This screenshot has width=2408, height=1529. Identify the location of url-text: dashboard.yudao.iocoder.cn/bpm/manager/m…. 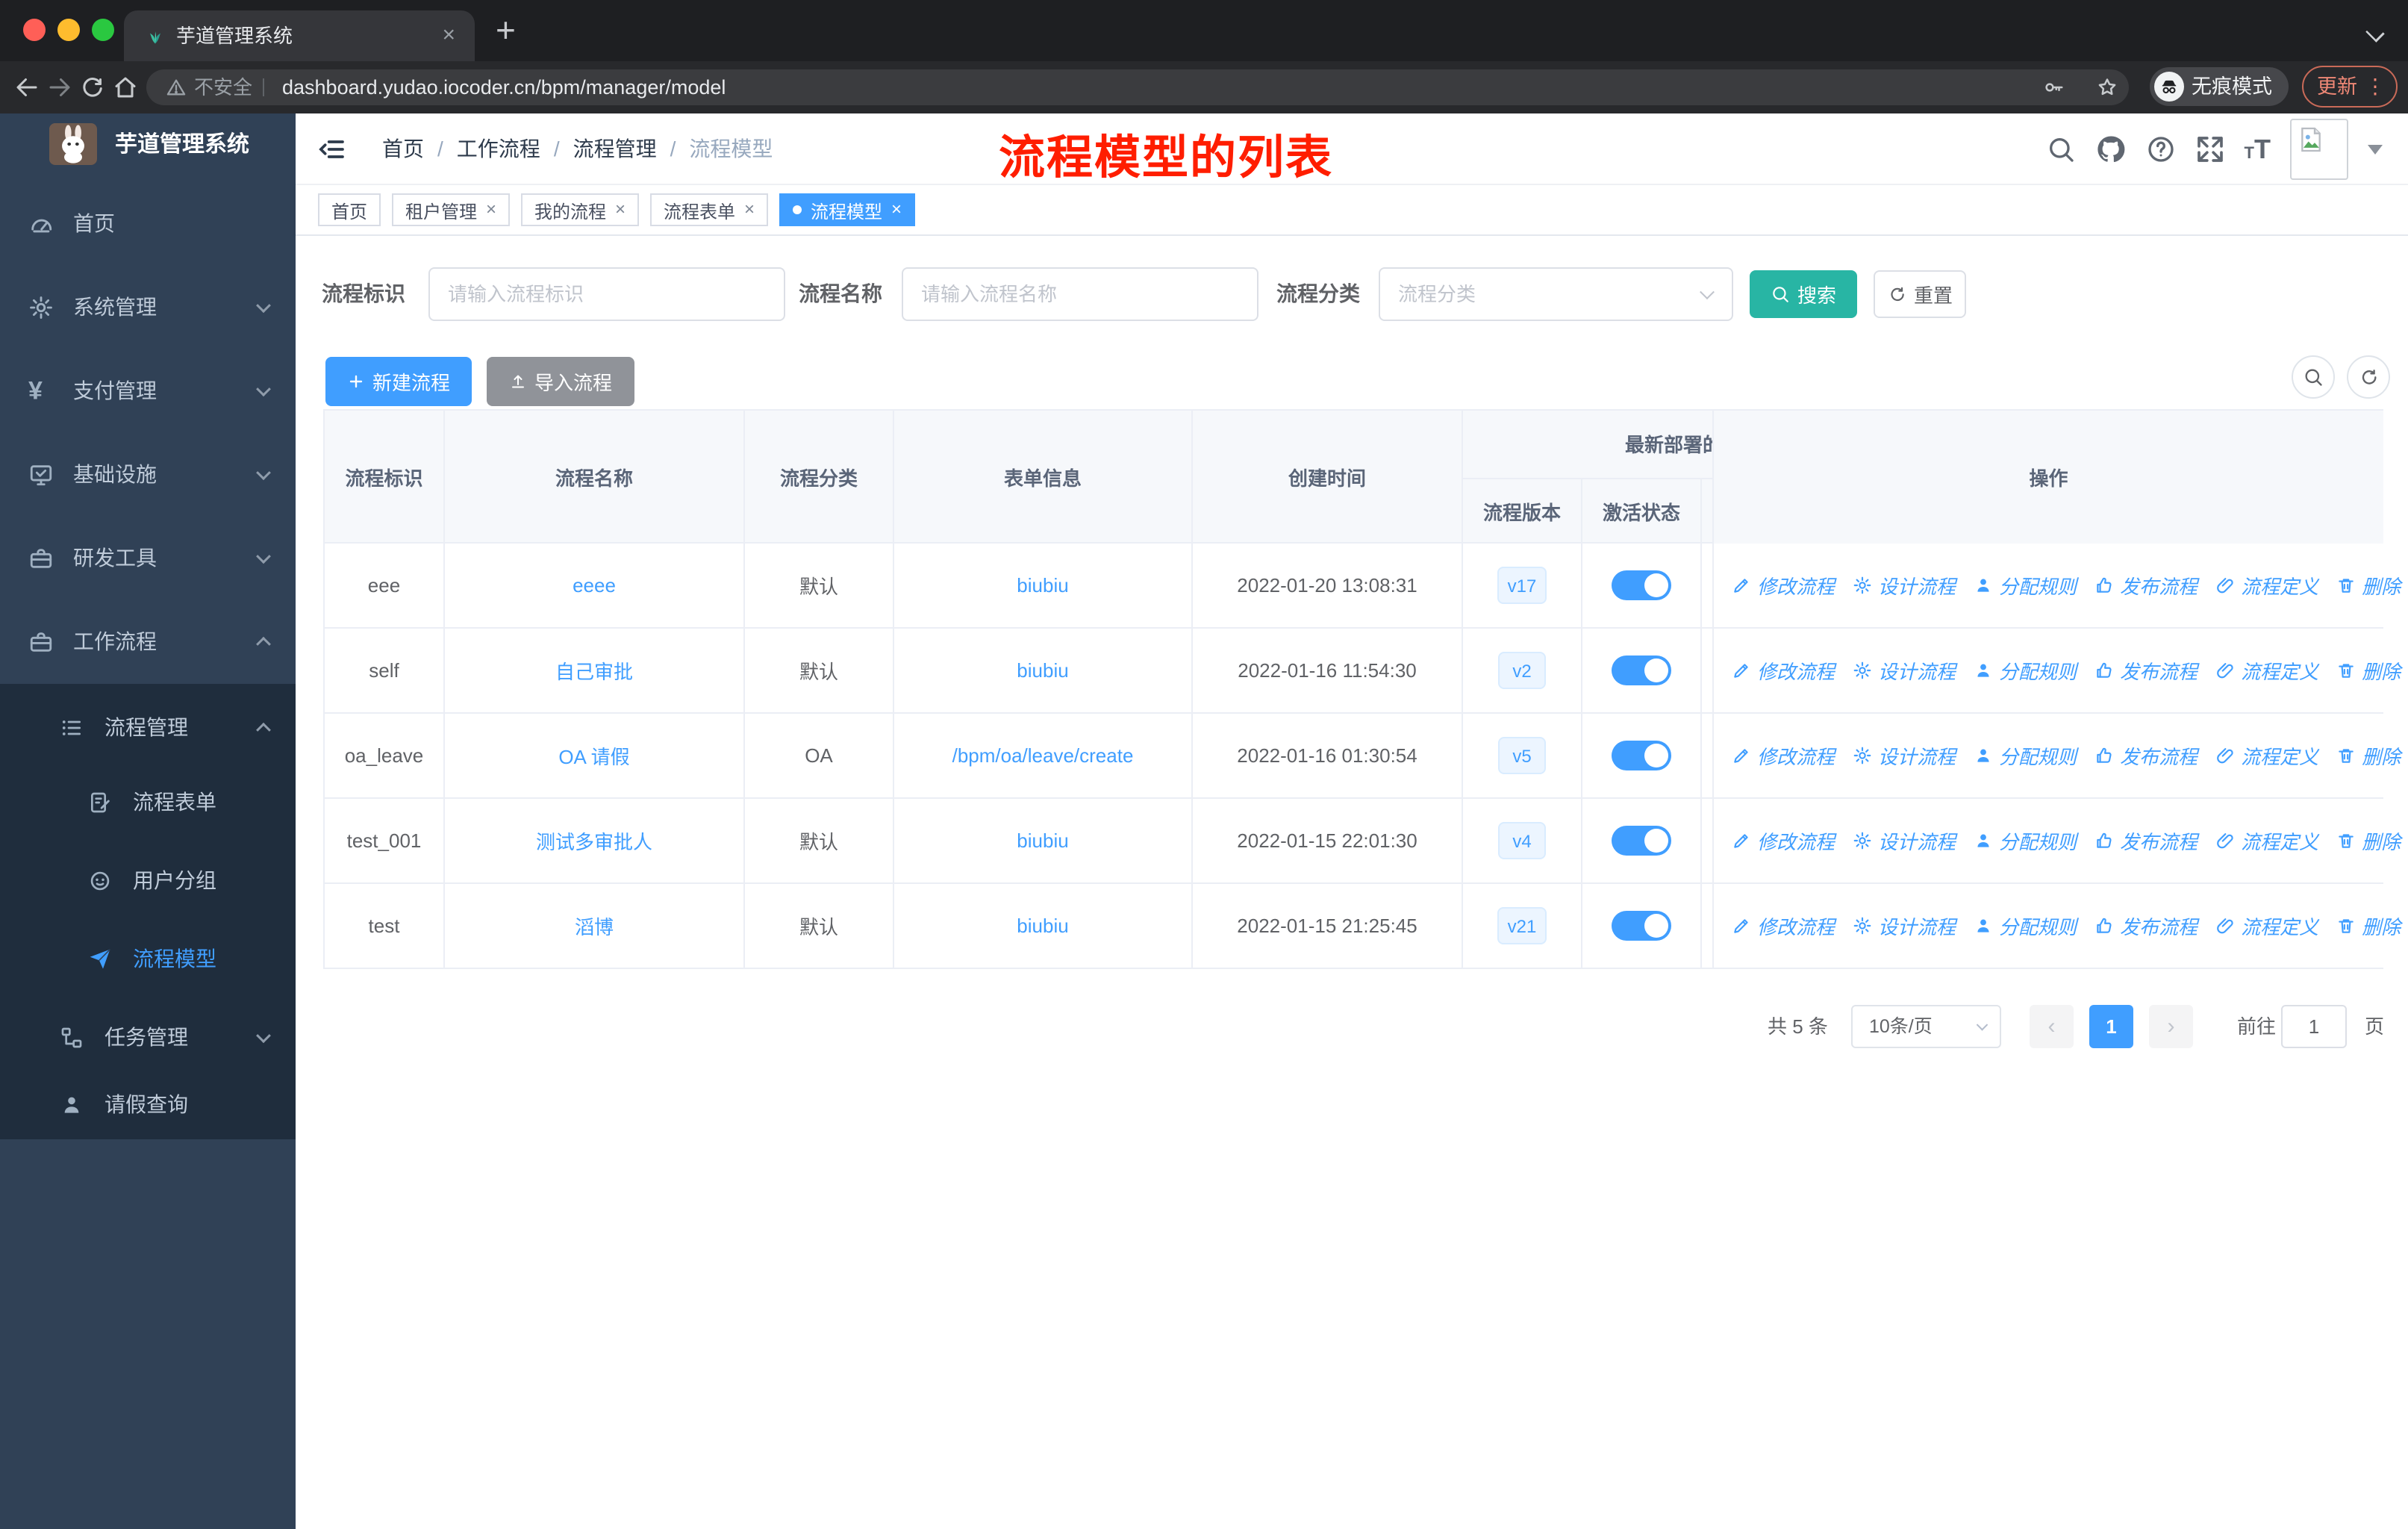
(504, 87).